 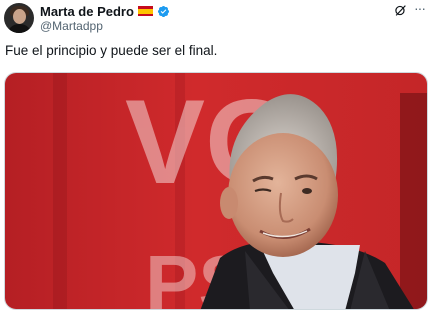 I want to click on avatar, so click(x=19, y=18).